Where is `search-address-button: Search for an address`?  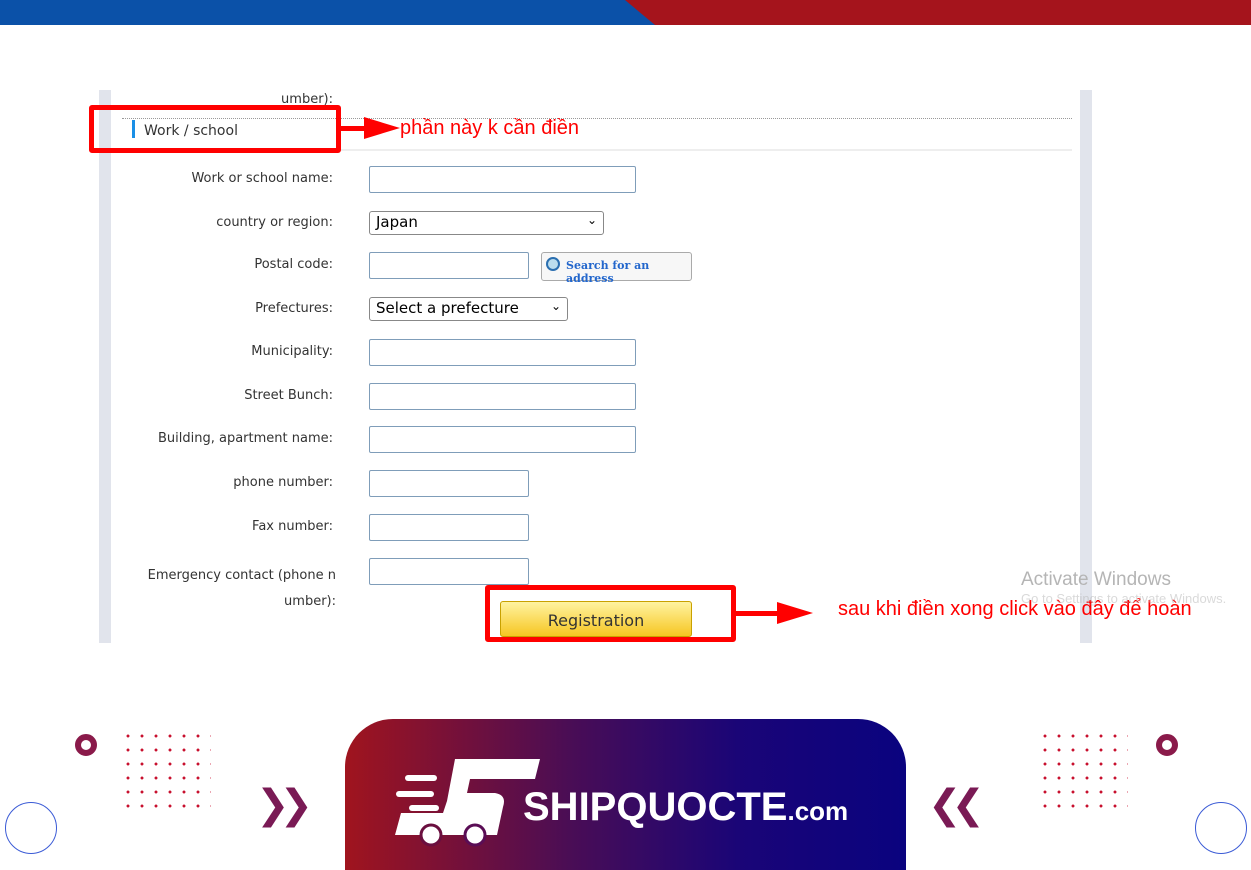
search-address-button: Search for an address is located at coordinates (616, 268).